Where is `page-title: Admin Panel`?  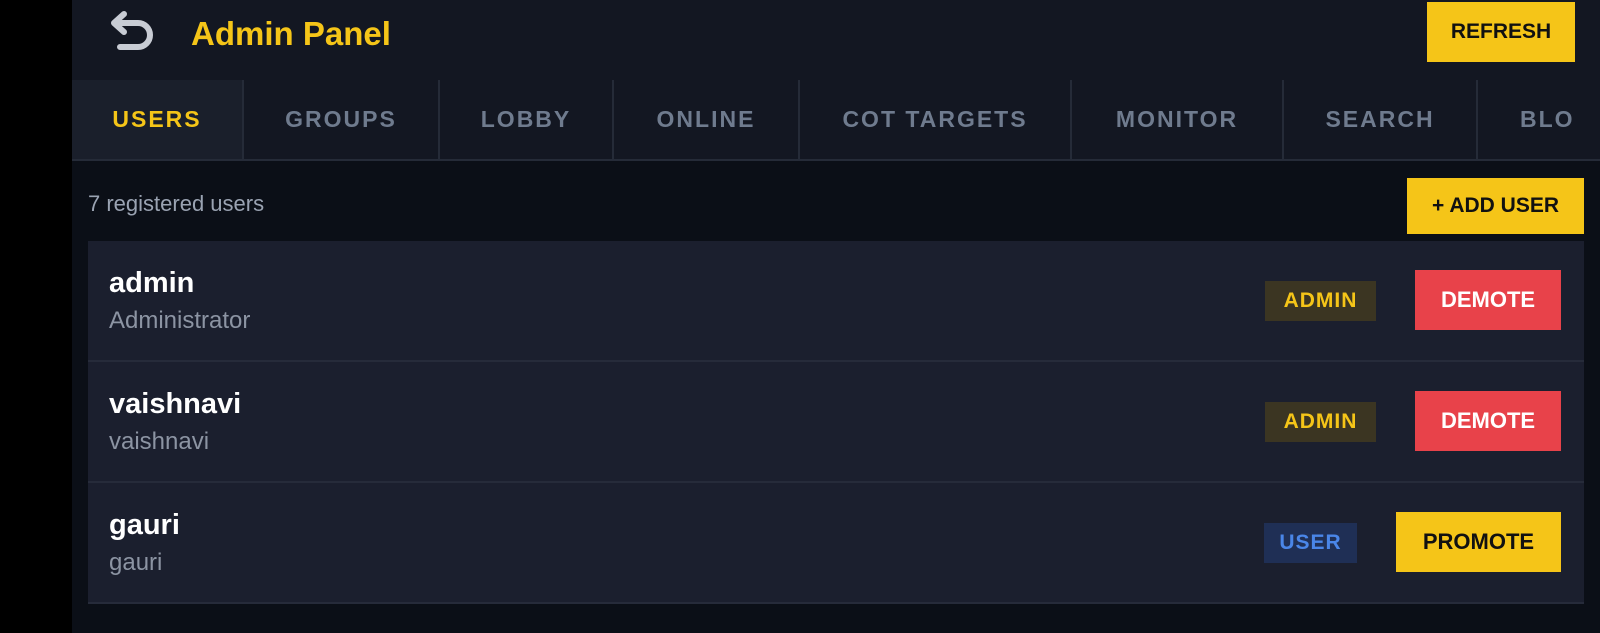
page-title: Admin Panel is located at coordinates (291, 33).